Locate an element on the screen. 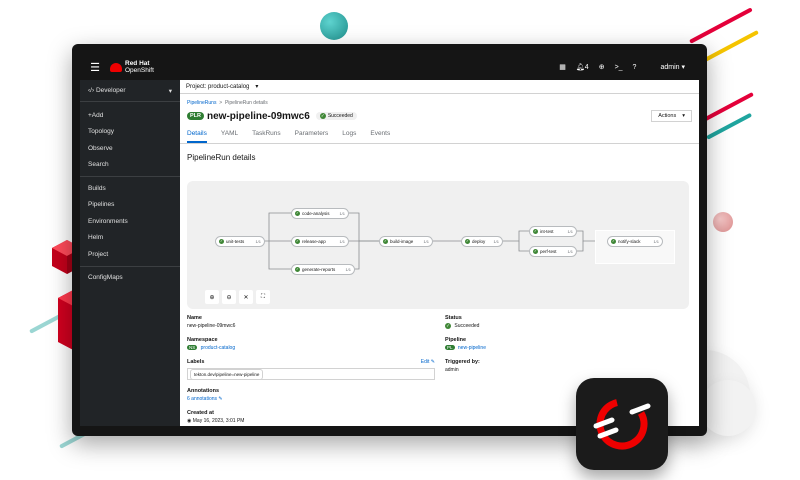 The image size is (800, 480). terminal-icon: >_ is located at coordinates (619, 67).